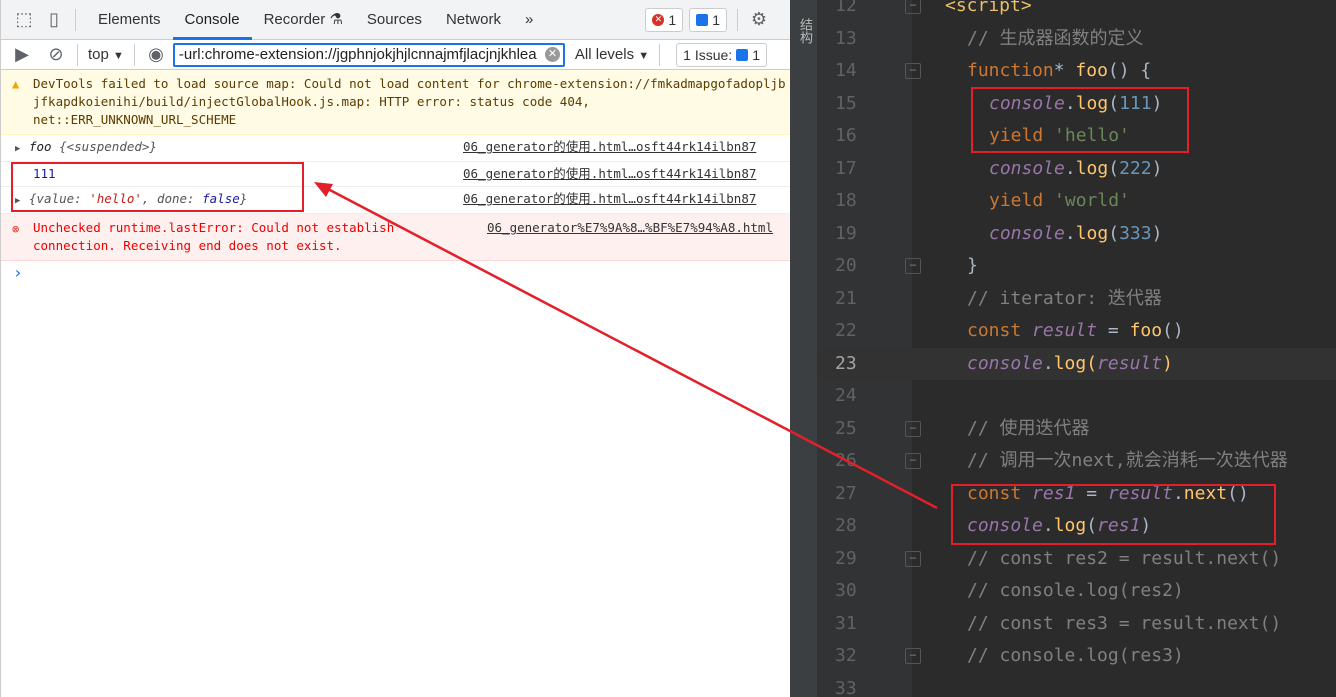 The width and height of the screenshot is (1336, 697). I want to click on code-token: // 生成器函数的定义, so click(1055, 38).